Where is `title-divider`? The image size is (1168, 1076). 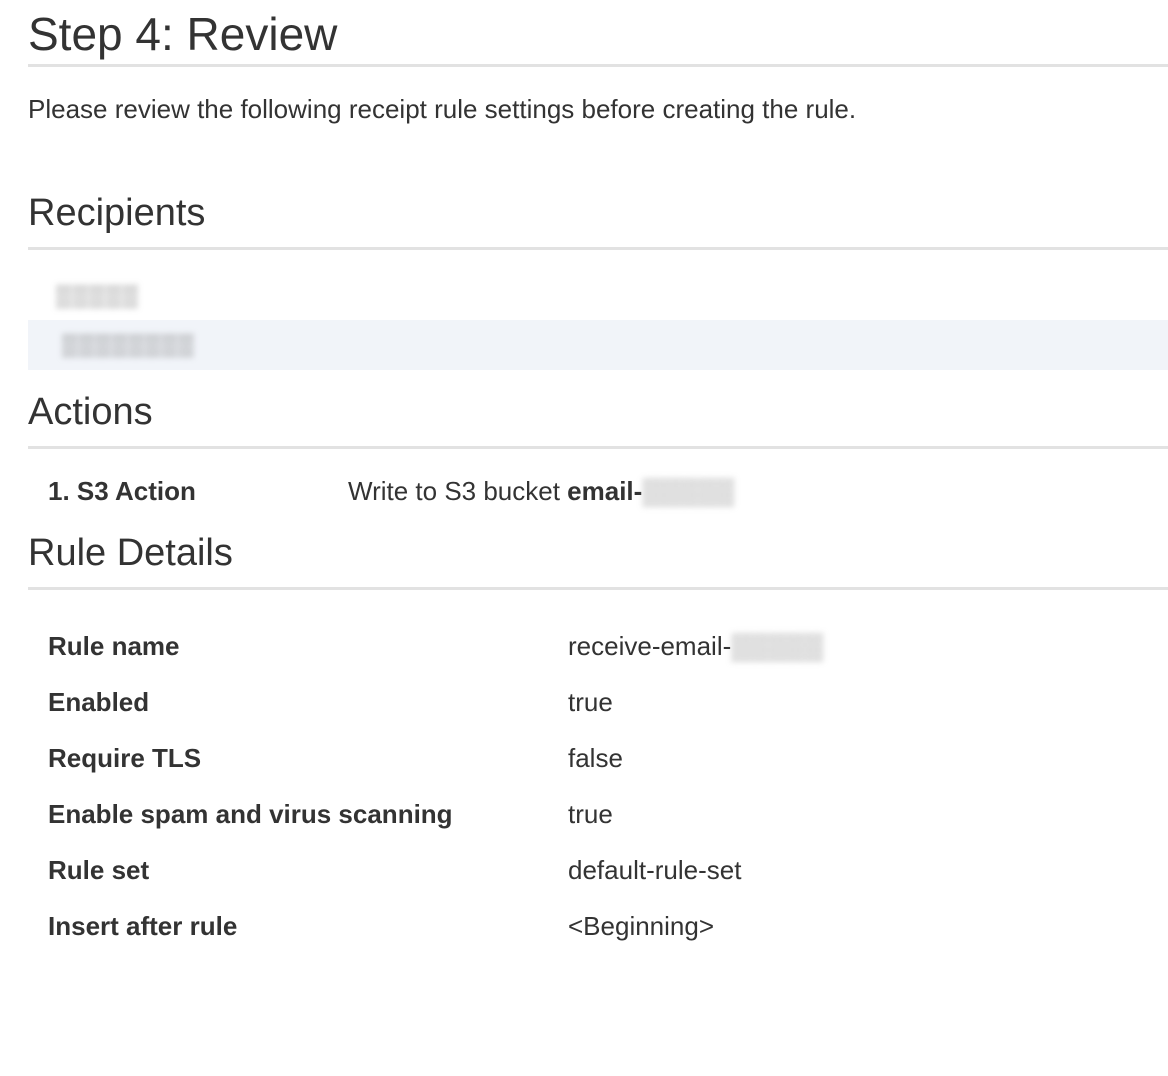
title-divider is located at coordinates (598, 65).